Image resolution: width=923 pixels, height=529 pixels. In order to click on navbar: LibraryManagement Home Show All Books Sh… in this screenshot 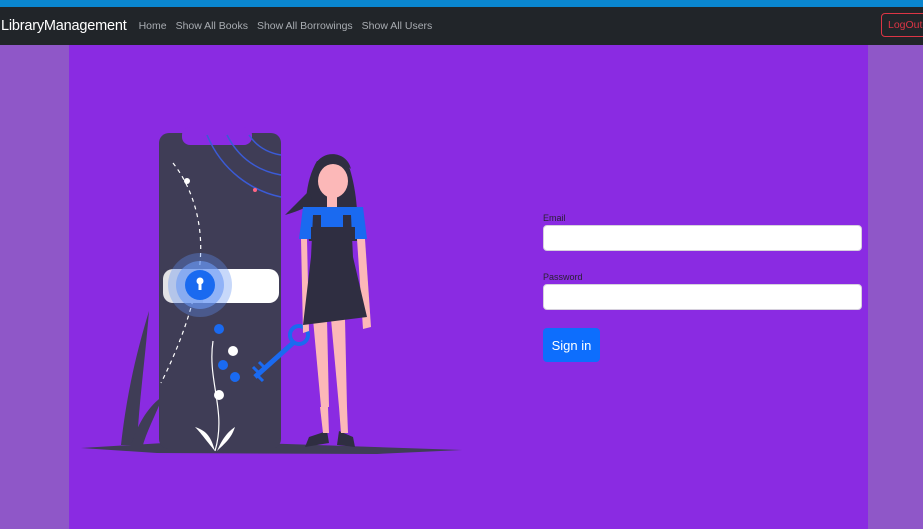, I will do `click(461, 26)`.